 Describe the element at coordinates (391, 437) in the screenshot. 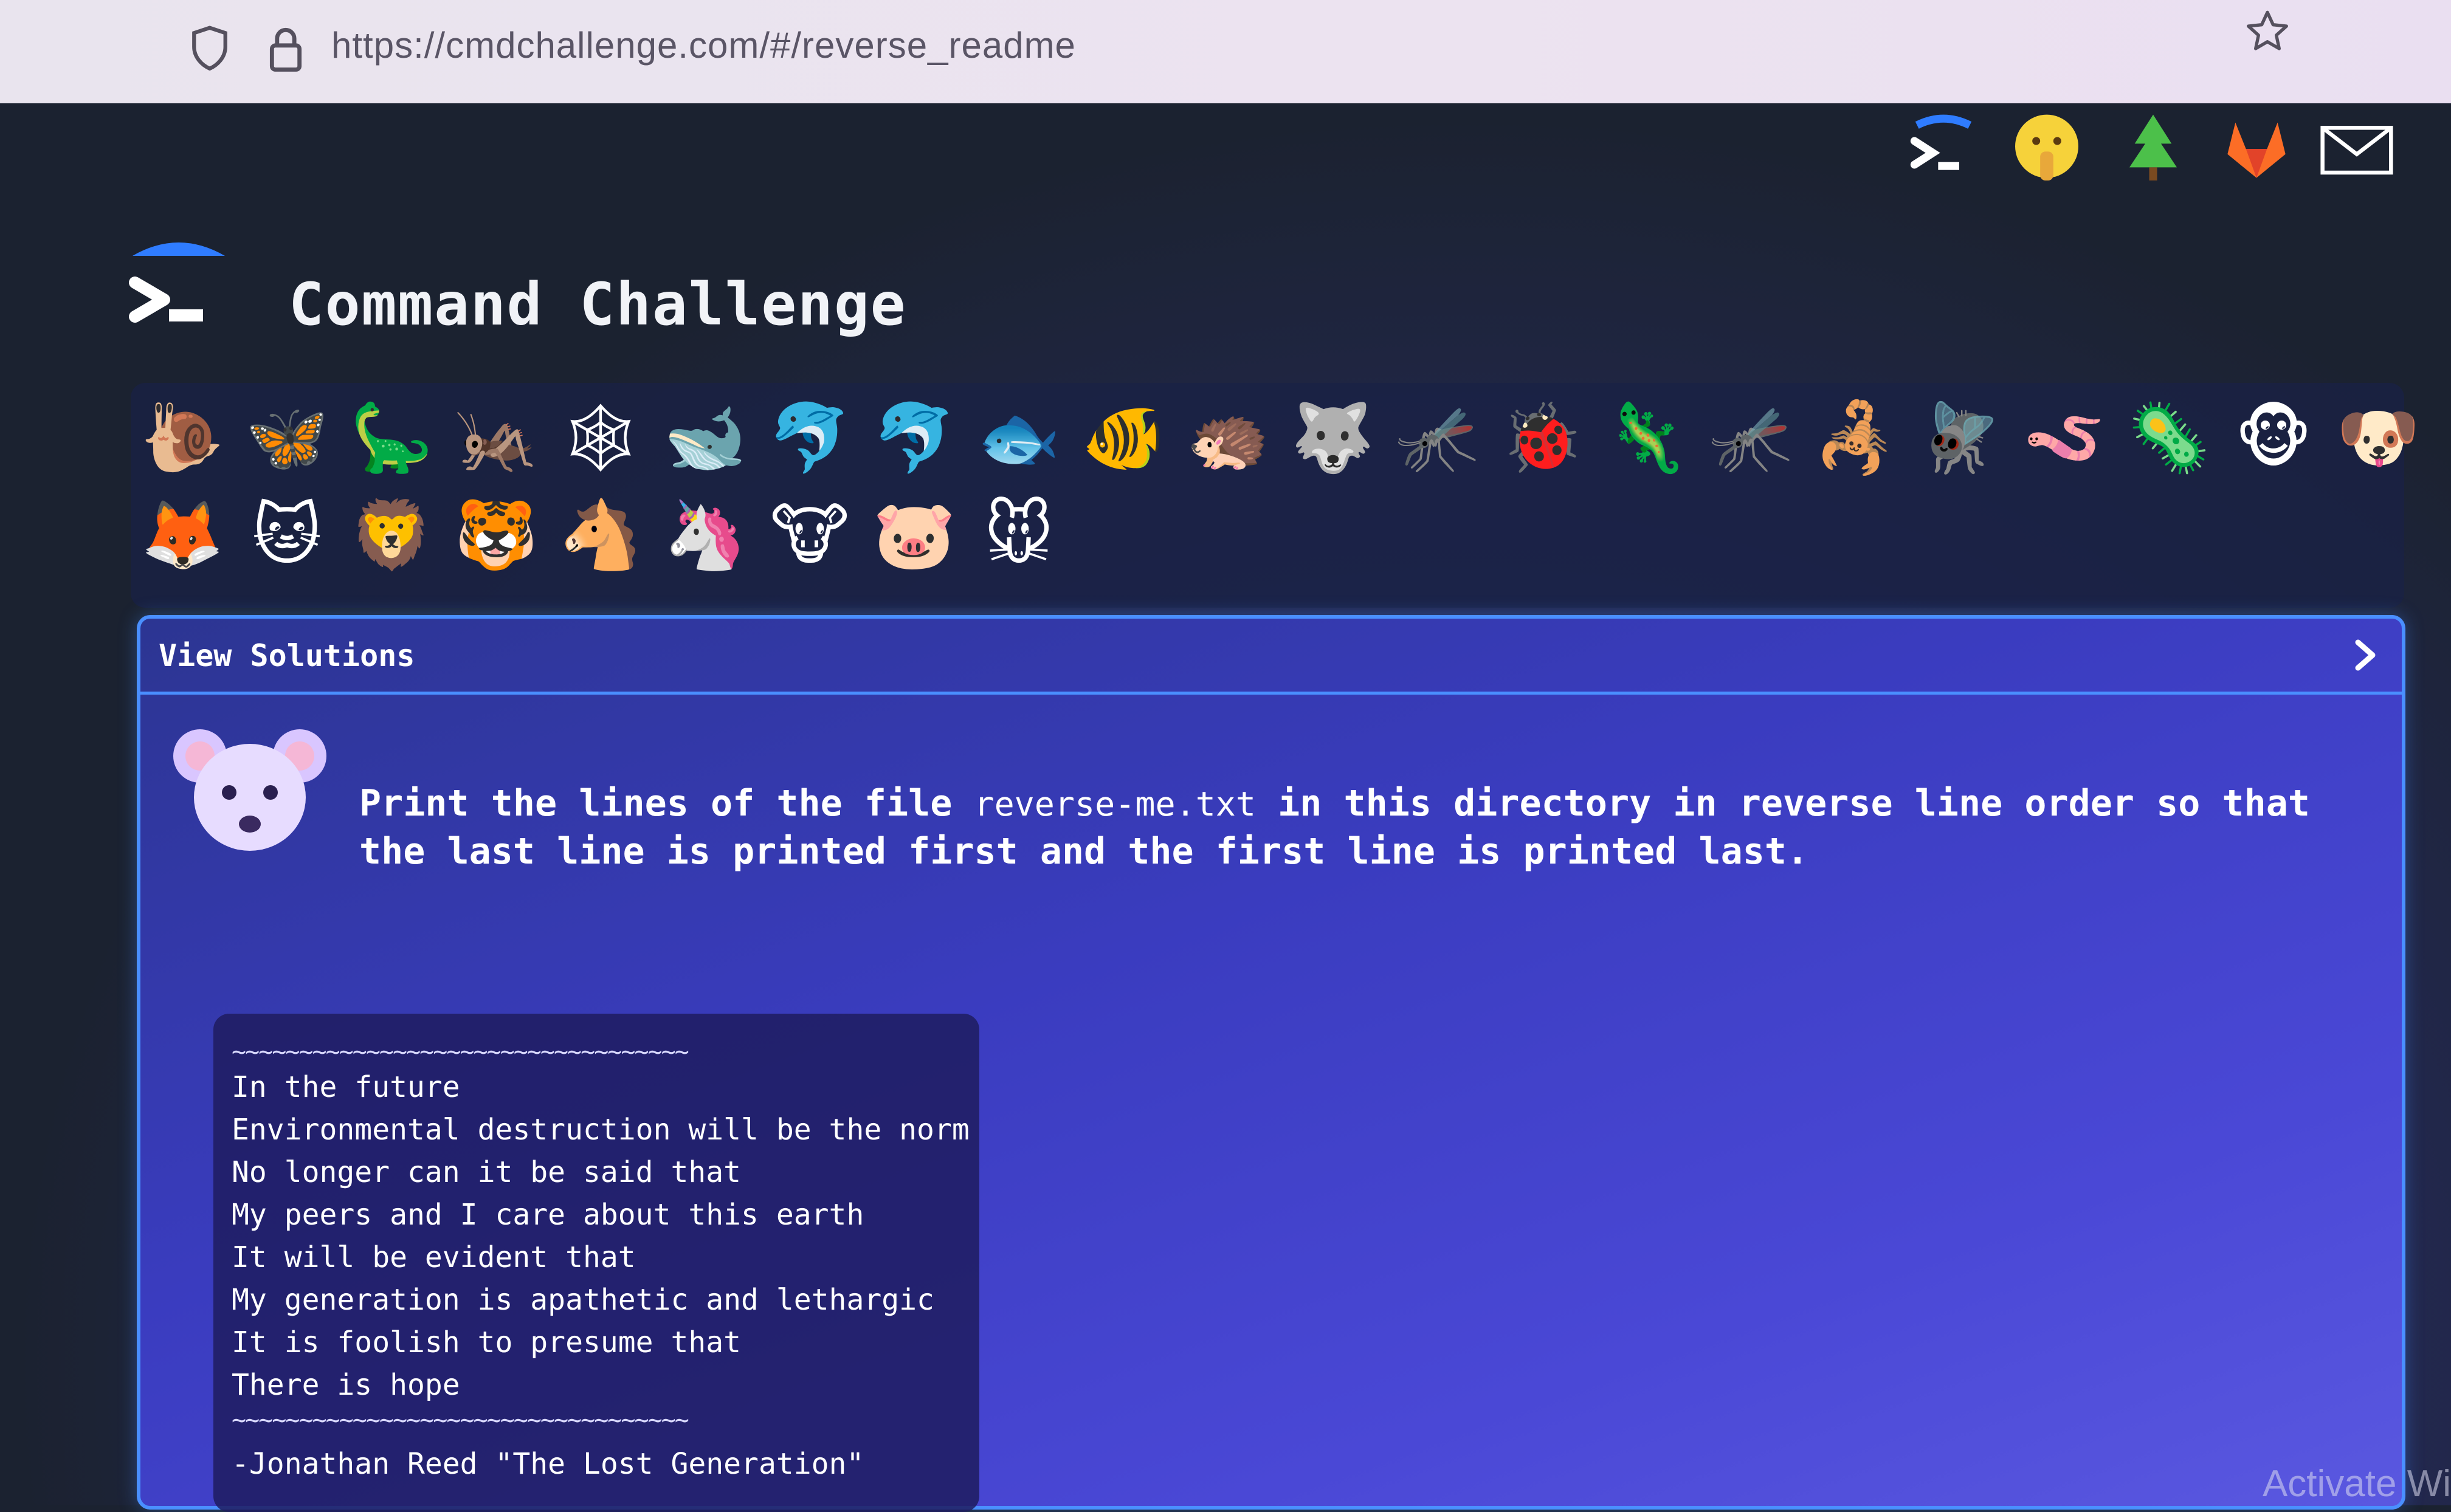

I see `challenge-animal-icon: 🦕` at that location.